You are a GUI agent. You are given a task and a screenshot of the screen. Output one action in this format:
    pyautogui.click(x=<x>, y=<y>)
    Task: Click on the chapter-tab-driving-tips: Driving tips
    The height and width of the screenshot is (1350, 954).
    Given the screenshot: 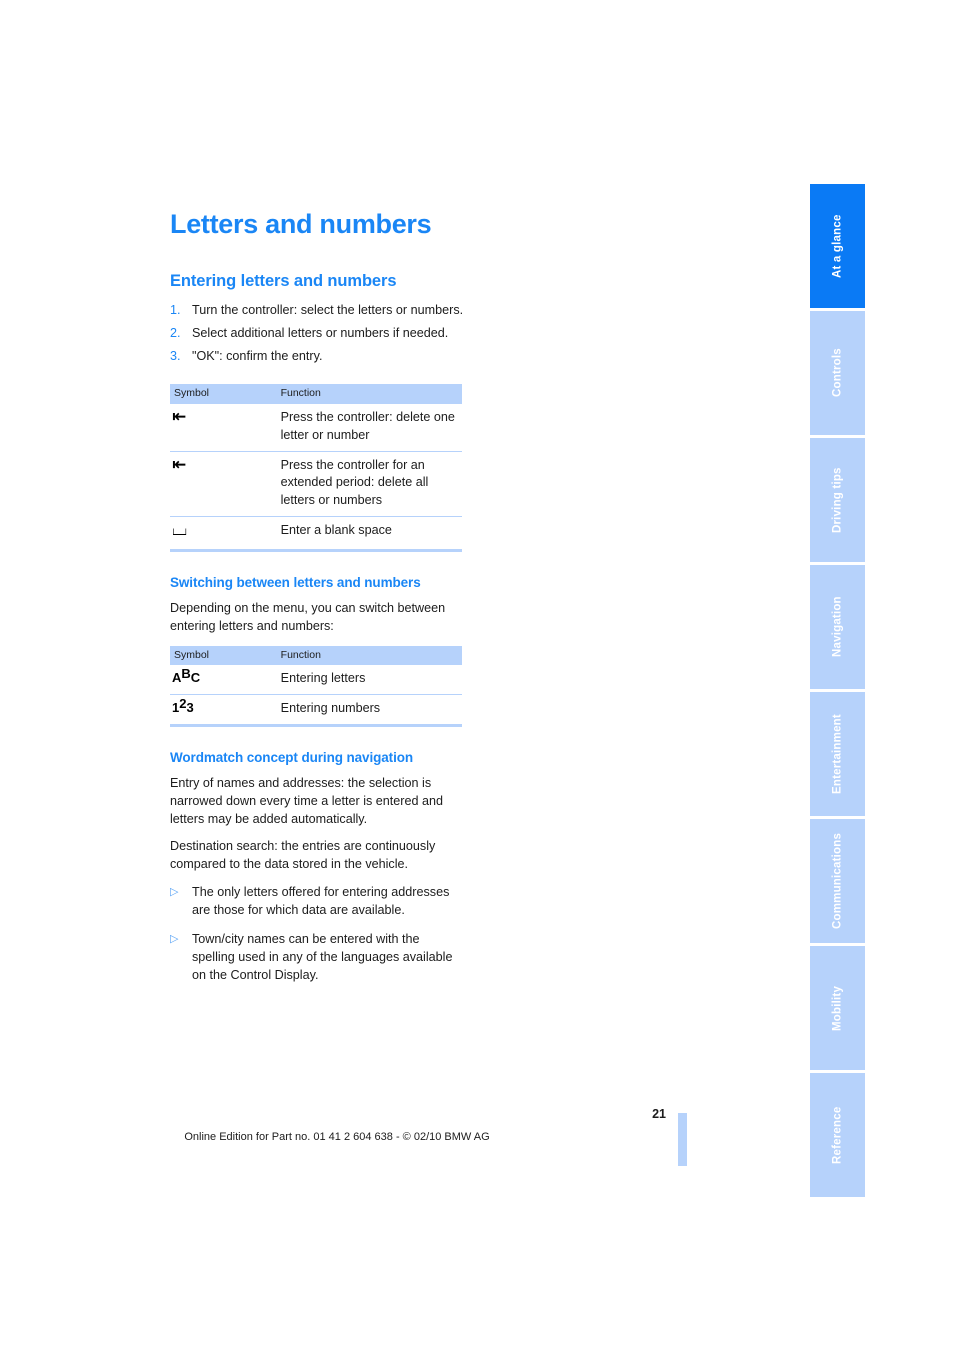 What is the action you would take?
    pyautogui.click(x=837, y=500)
    